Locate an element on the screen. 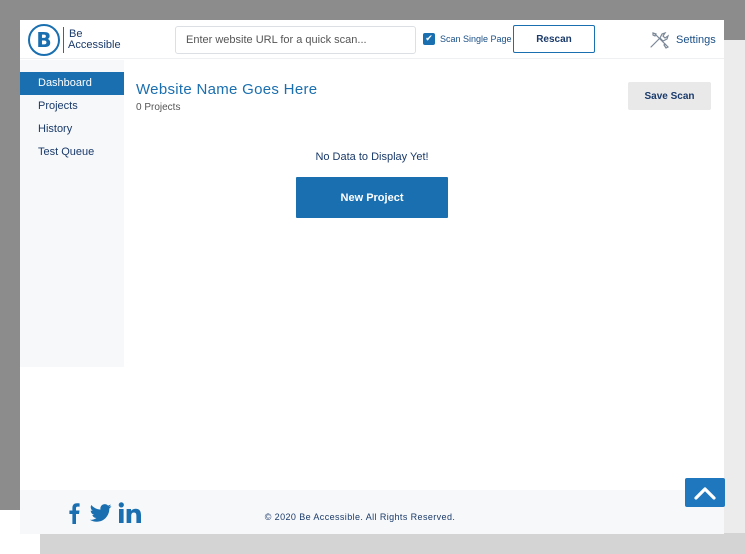 This screenshot has height=554, width=745. backdrop-bottom-panel is located at coordinates (392, 543).